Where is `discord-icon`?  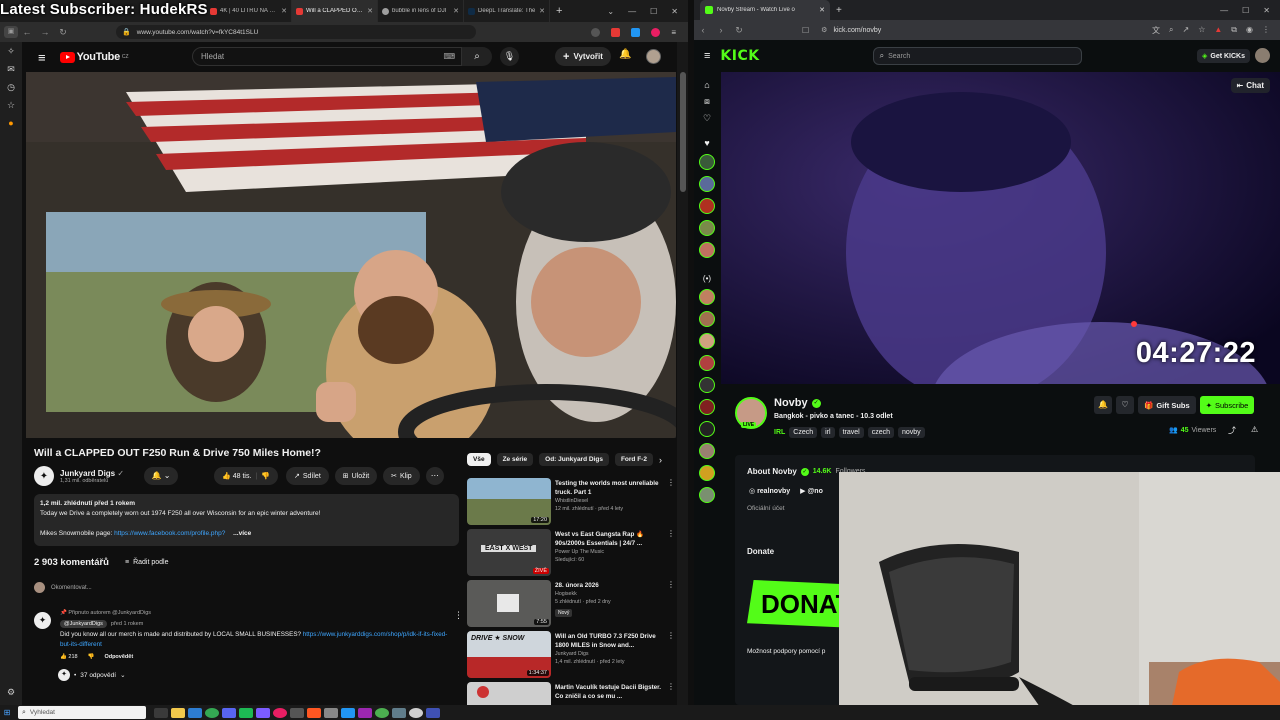 discord-icon is located at coordinates (229, 712).